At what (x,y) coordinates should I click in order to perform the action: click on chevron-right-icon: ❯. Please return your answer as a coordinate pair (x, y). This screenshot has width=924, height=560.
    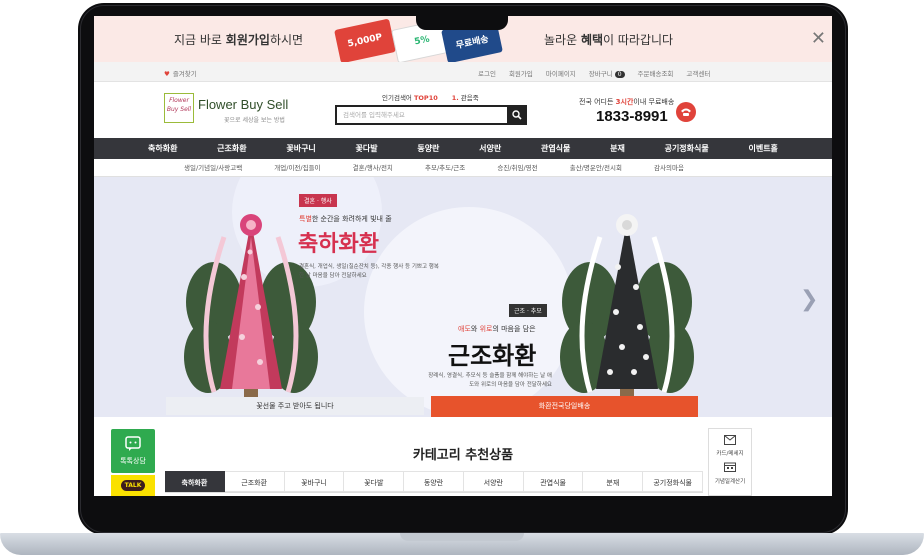
    Looking at the image, I should click on (809, 299).